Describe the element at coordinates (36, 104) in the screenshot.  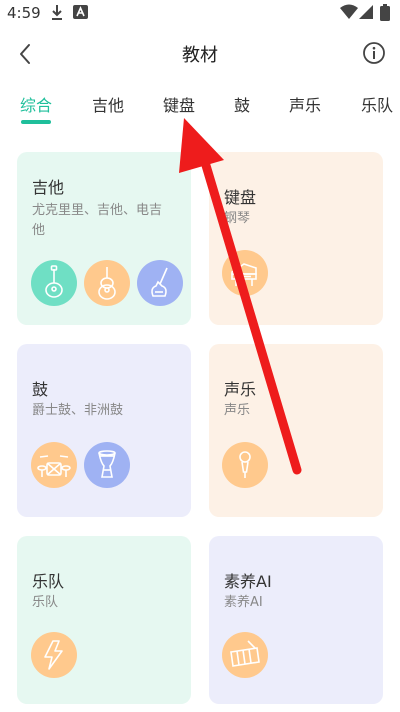
I see `tab-general: 综合` at that location.